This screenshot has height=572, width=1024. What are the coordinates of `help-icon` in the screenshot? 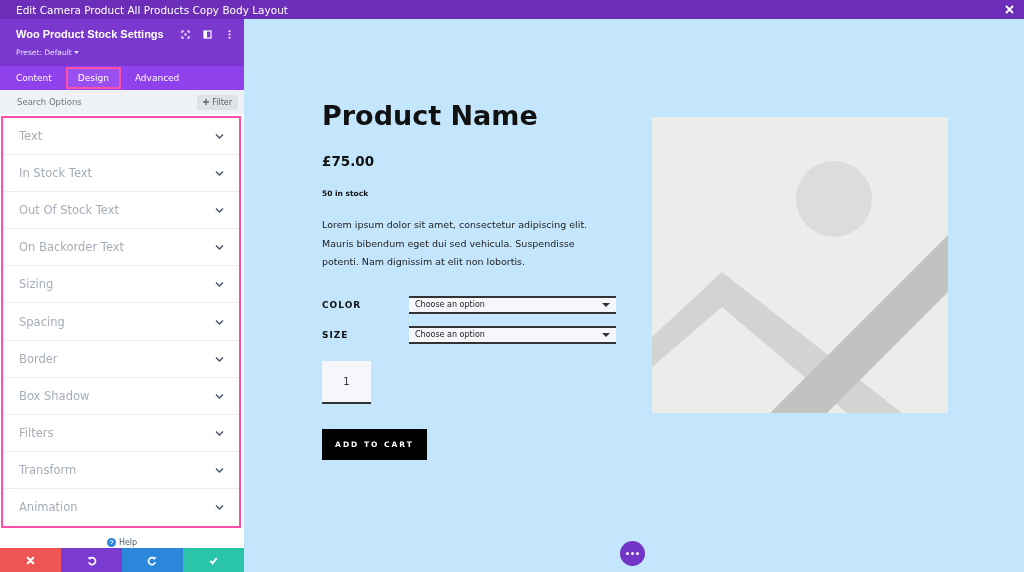 It's located at (111, 542).